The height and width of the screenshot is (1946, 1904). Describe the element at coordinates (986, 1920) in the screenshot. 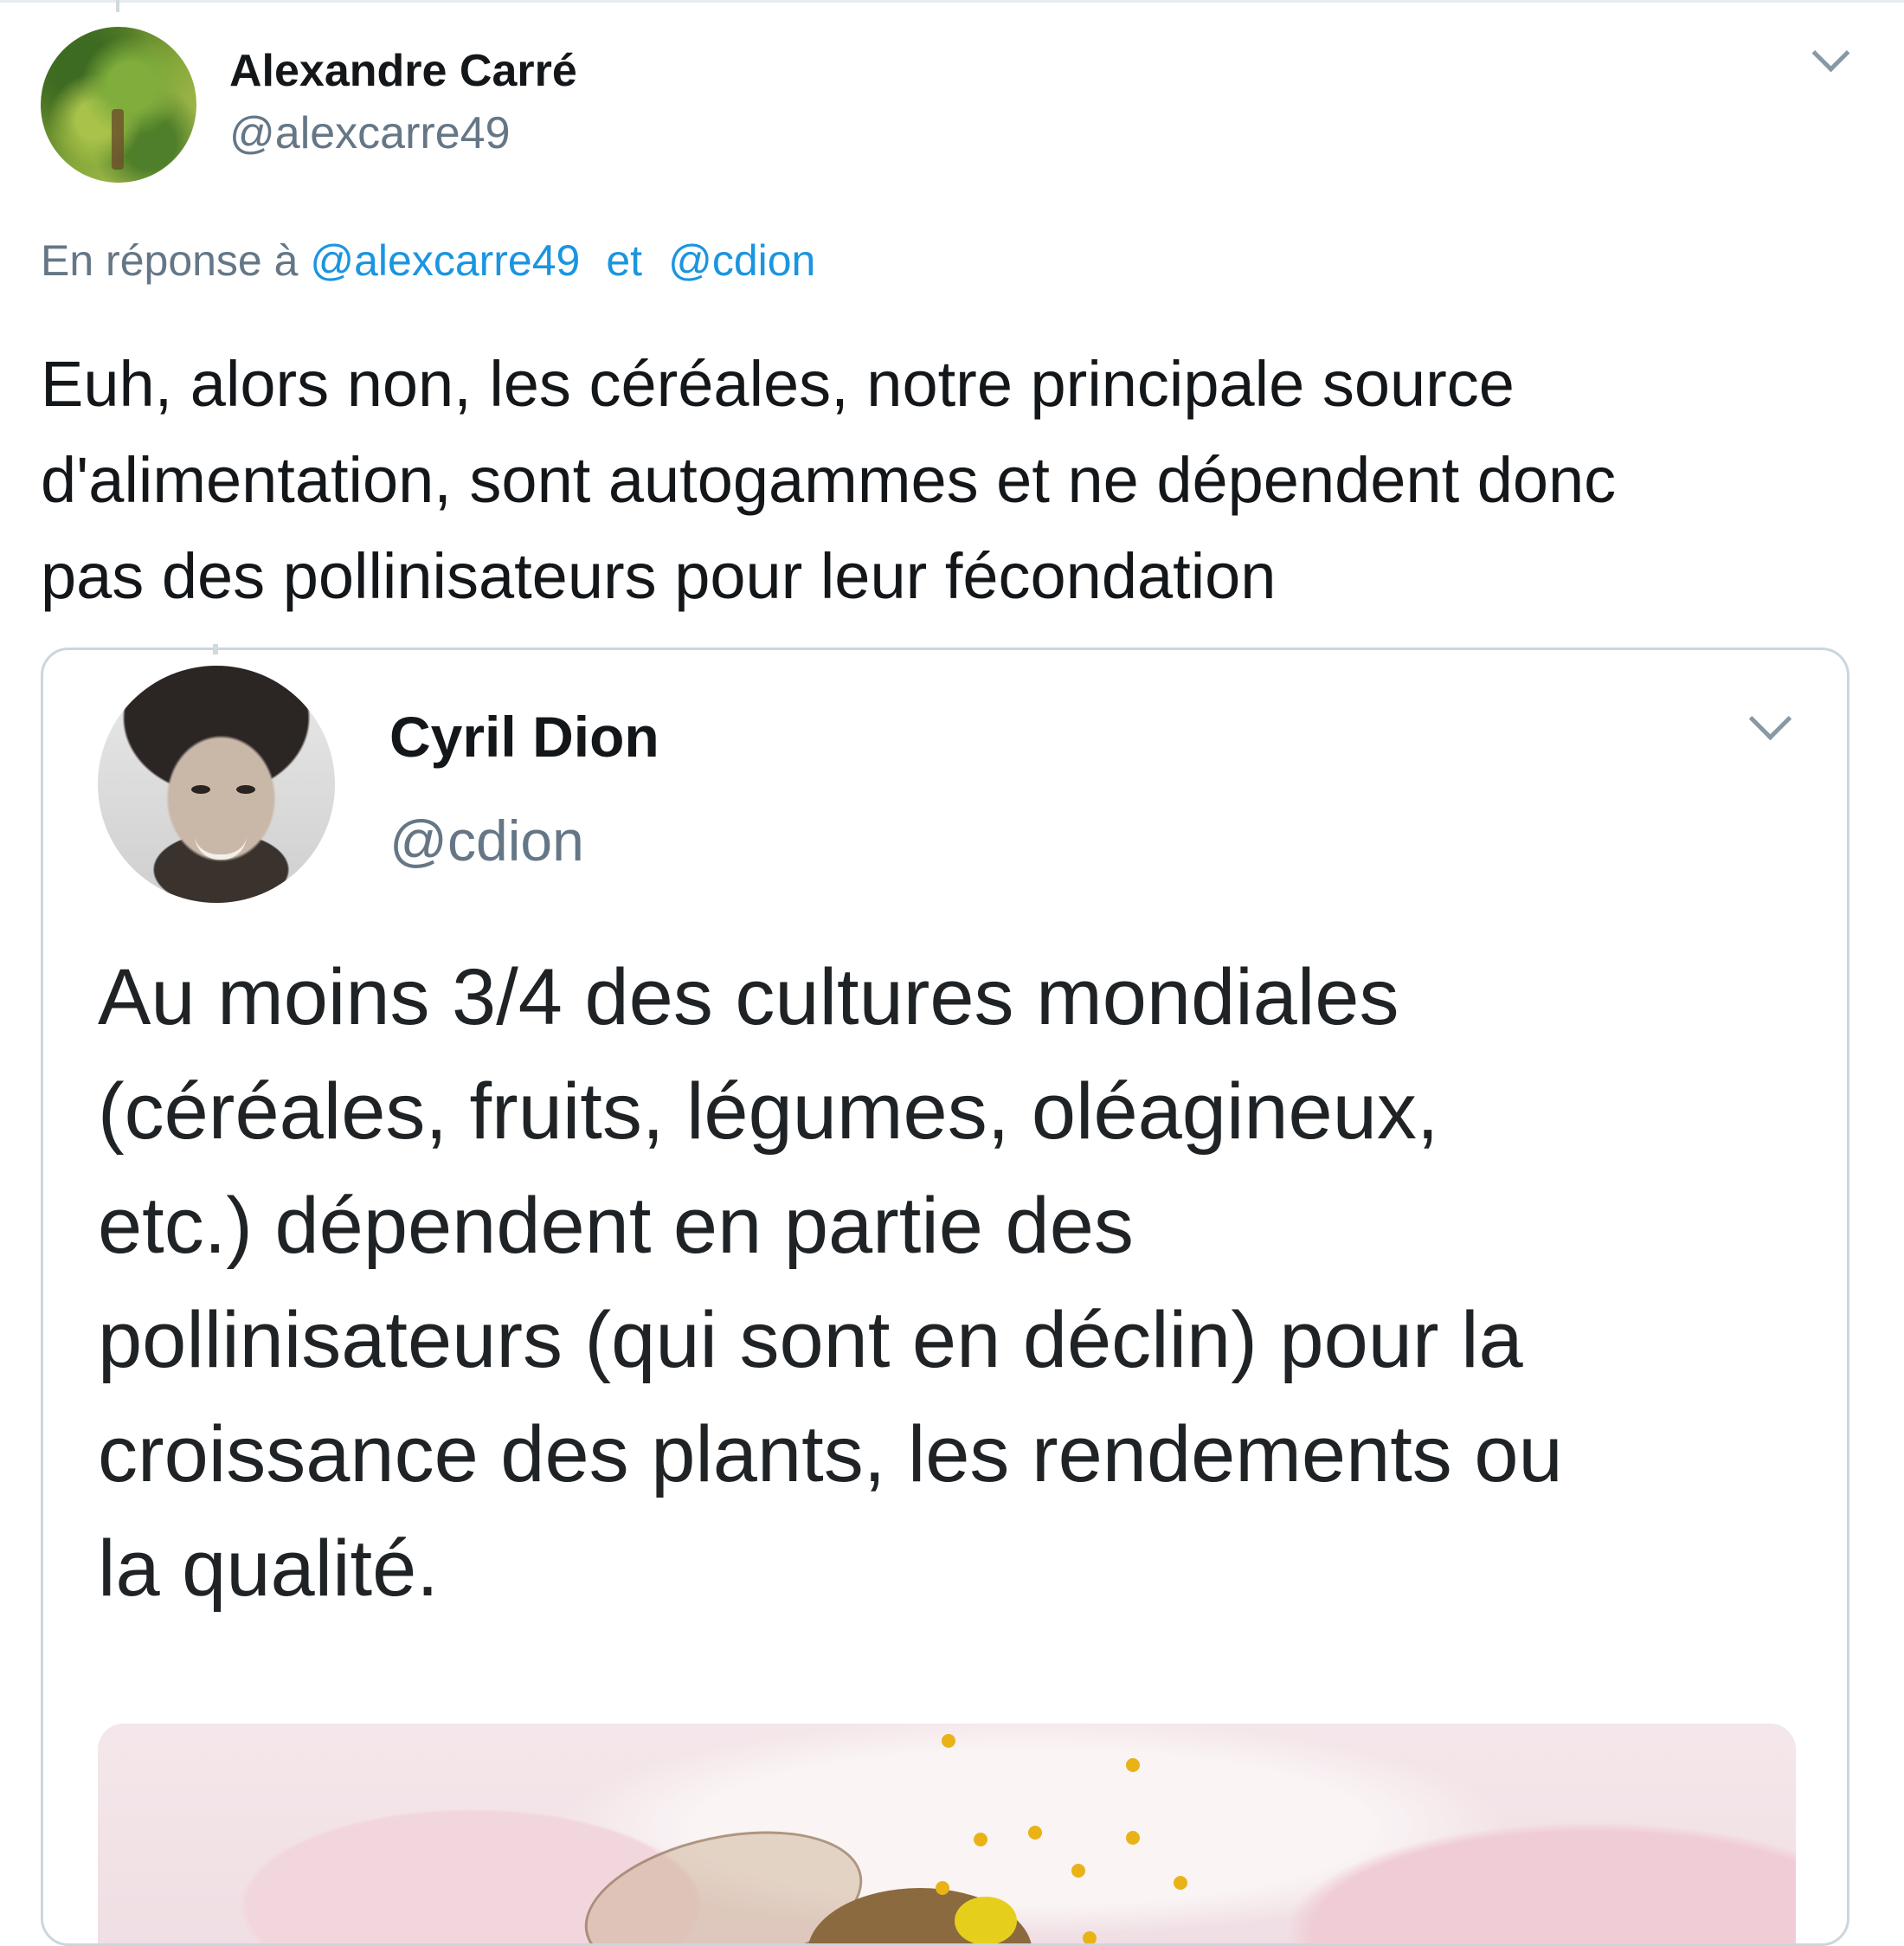

I see `flower-pollen` at that location.